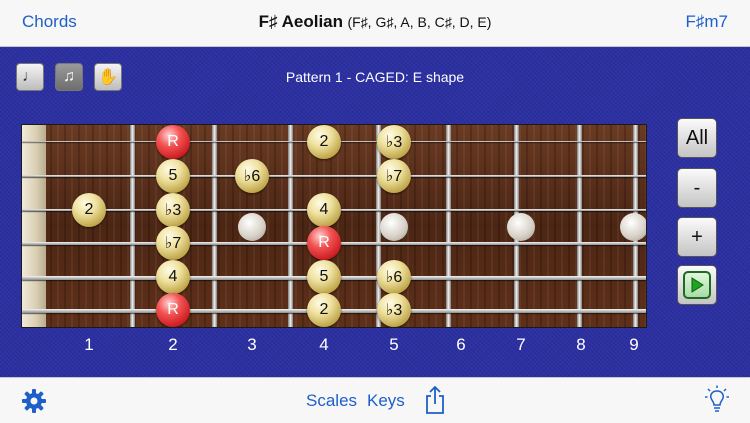  I want to click on fret-number: 9, so click(634, 344).